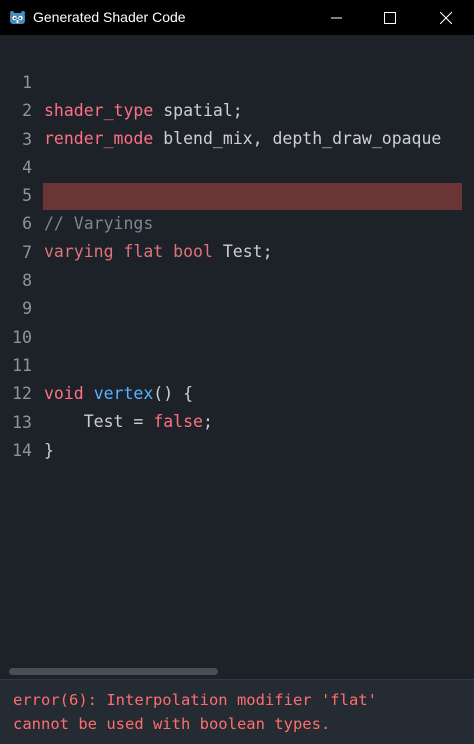  I want to click on maximize-button, so click(390, 17).